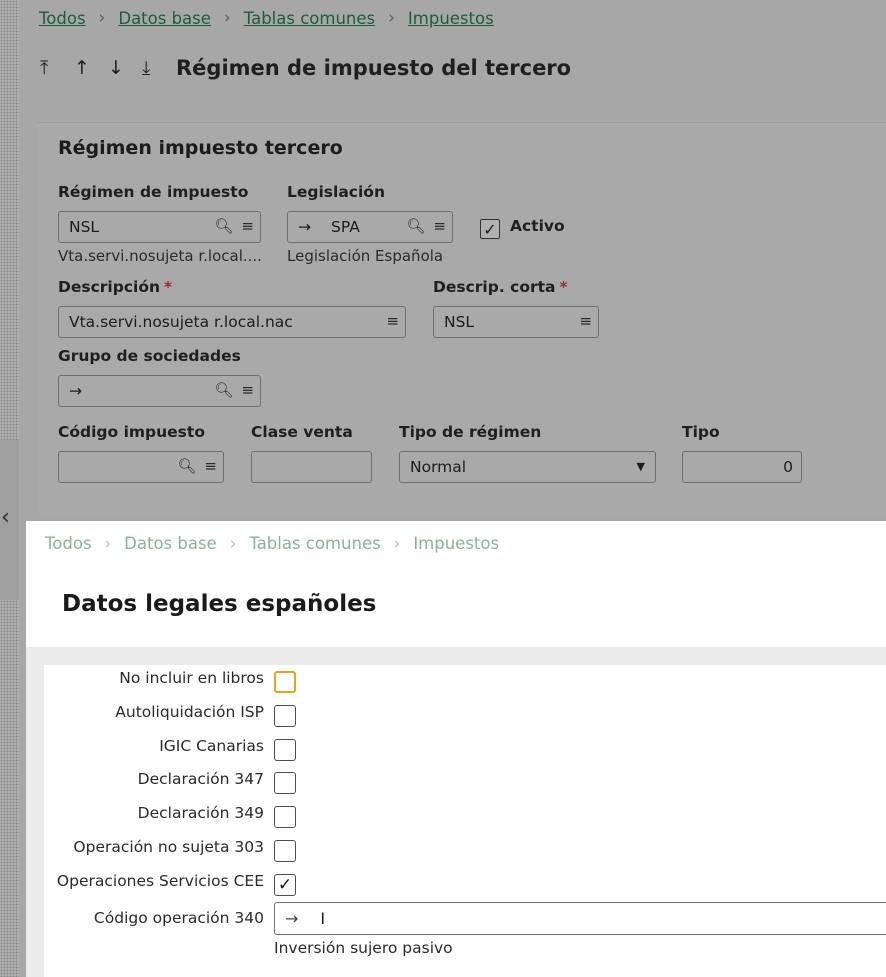 This screenshot has width=886, height=977. What do you see at coordinates (336, 192) in the screenshot?
I see `legislacion-label: Legislación` at bounding box center [336, 192].